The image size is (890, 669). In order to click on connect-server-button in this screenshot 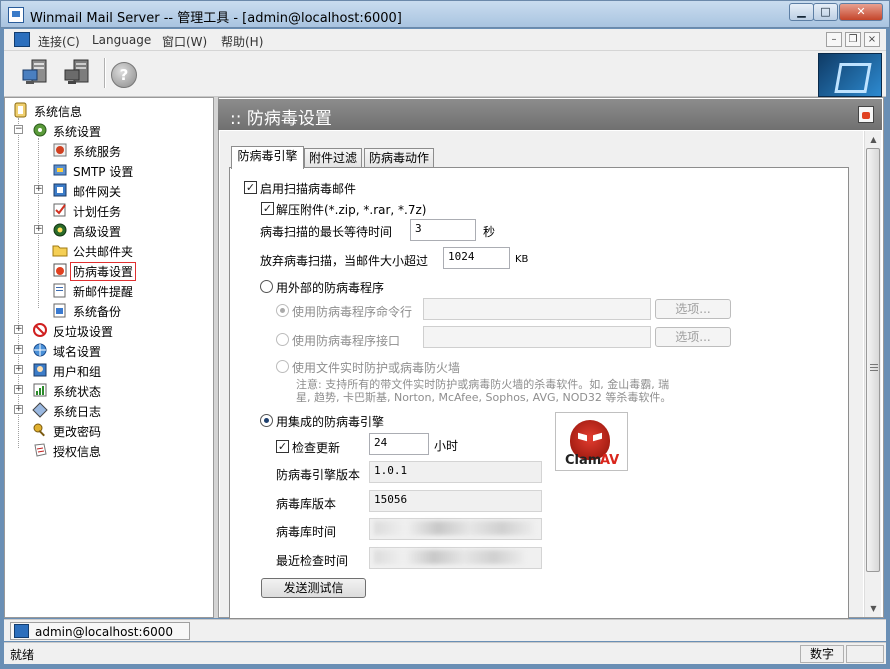, I will do `click(37, 73)`.